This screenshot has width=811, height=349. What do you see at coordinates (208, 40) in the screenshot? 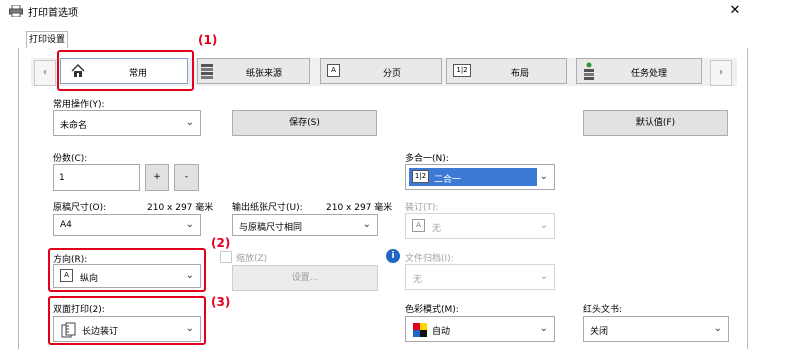
I see `callout-label-1: (1)` at bounding box center [208, 40].